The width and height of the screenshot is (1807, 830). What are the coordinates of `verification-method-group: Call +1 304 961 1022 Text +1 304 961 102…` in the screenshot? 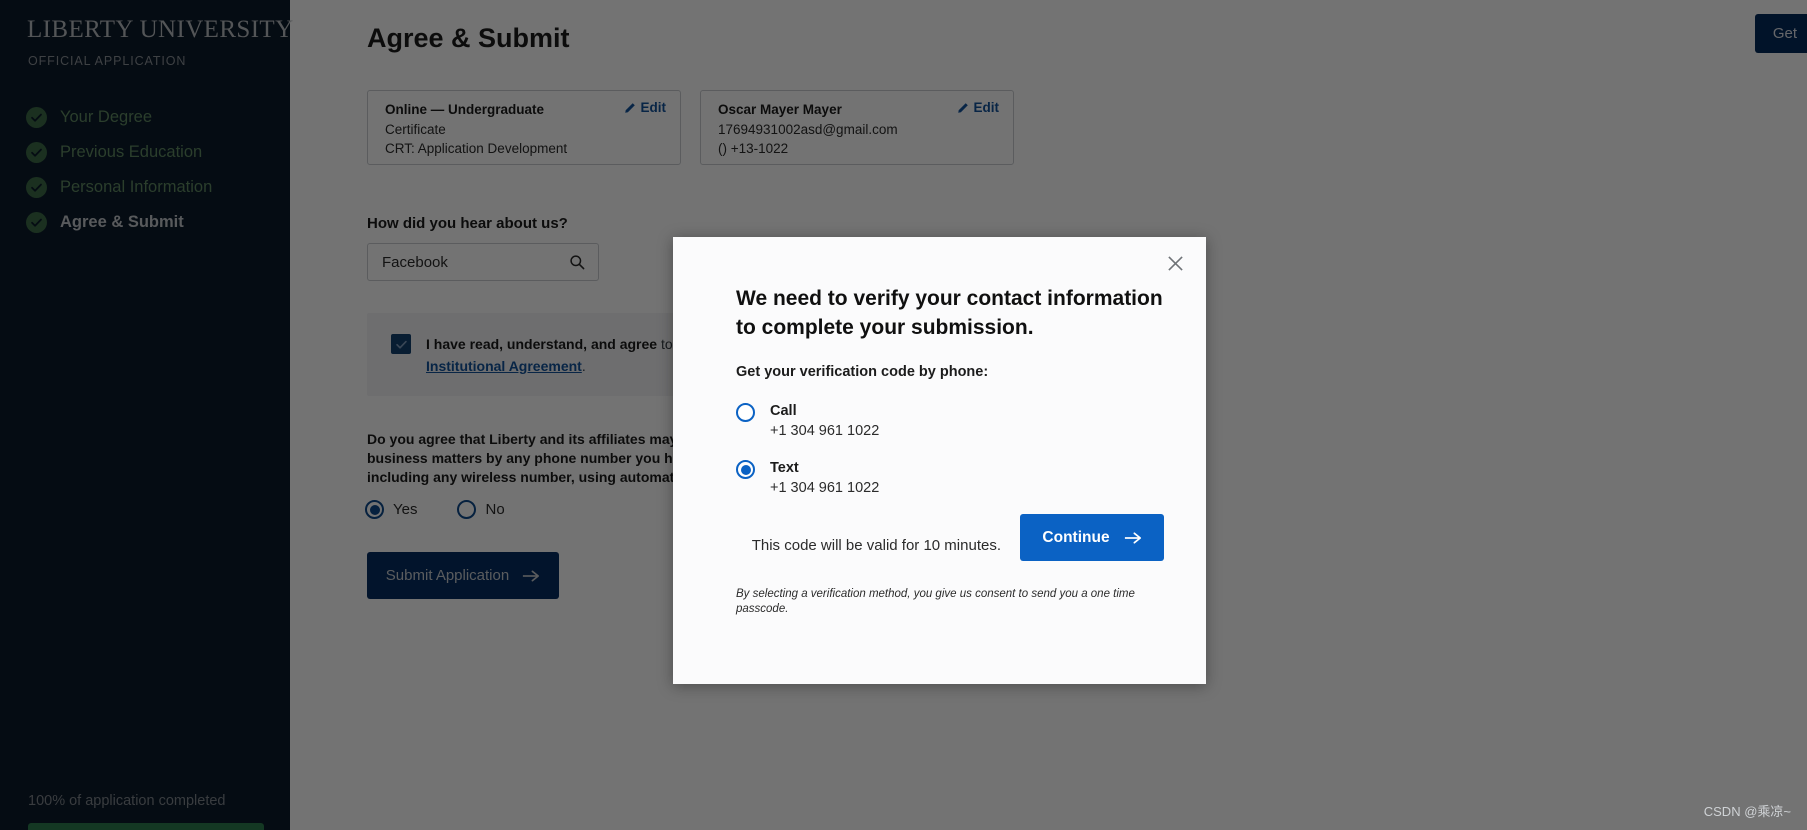 It's located at (946, 459).